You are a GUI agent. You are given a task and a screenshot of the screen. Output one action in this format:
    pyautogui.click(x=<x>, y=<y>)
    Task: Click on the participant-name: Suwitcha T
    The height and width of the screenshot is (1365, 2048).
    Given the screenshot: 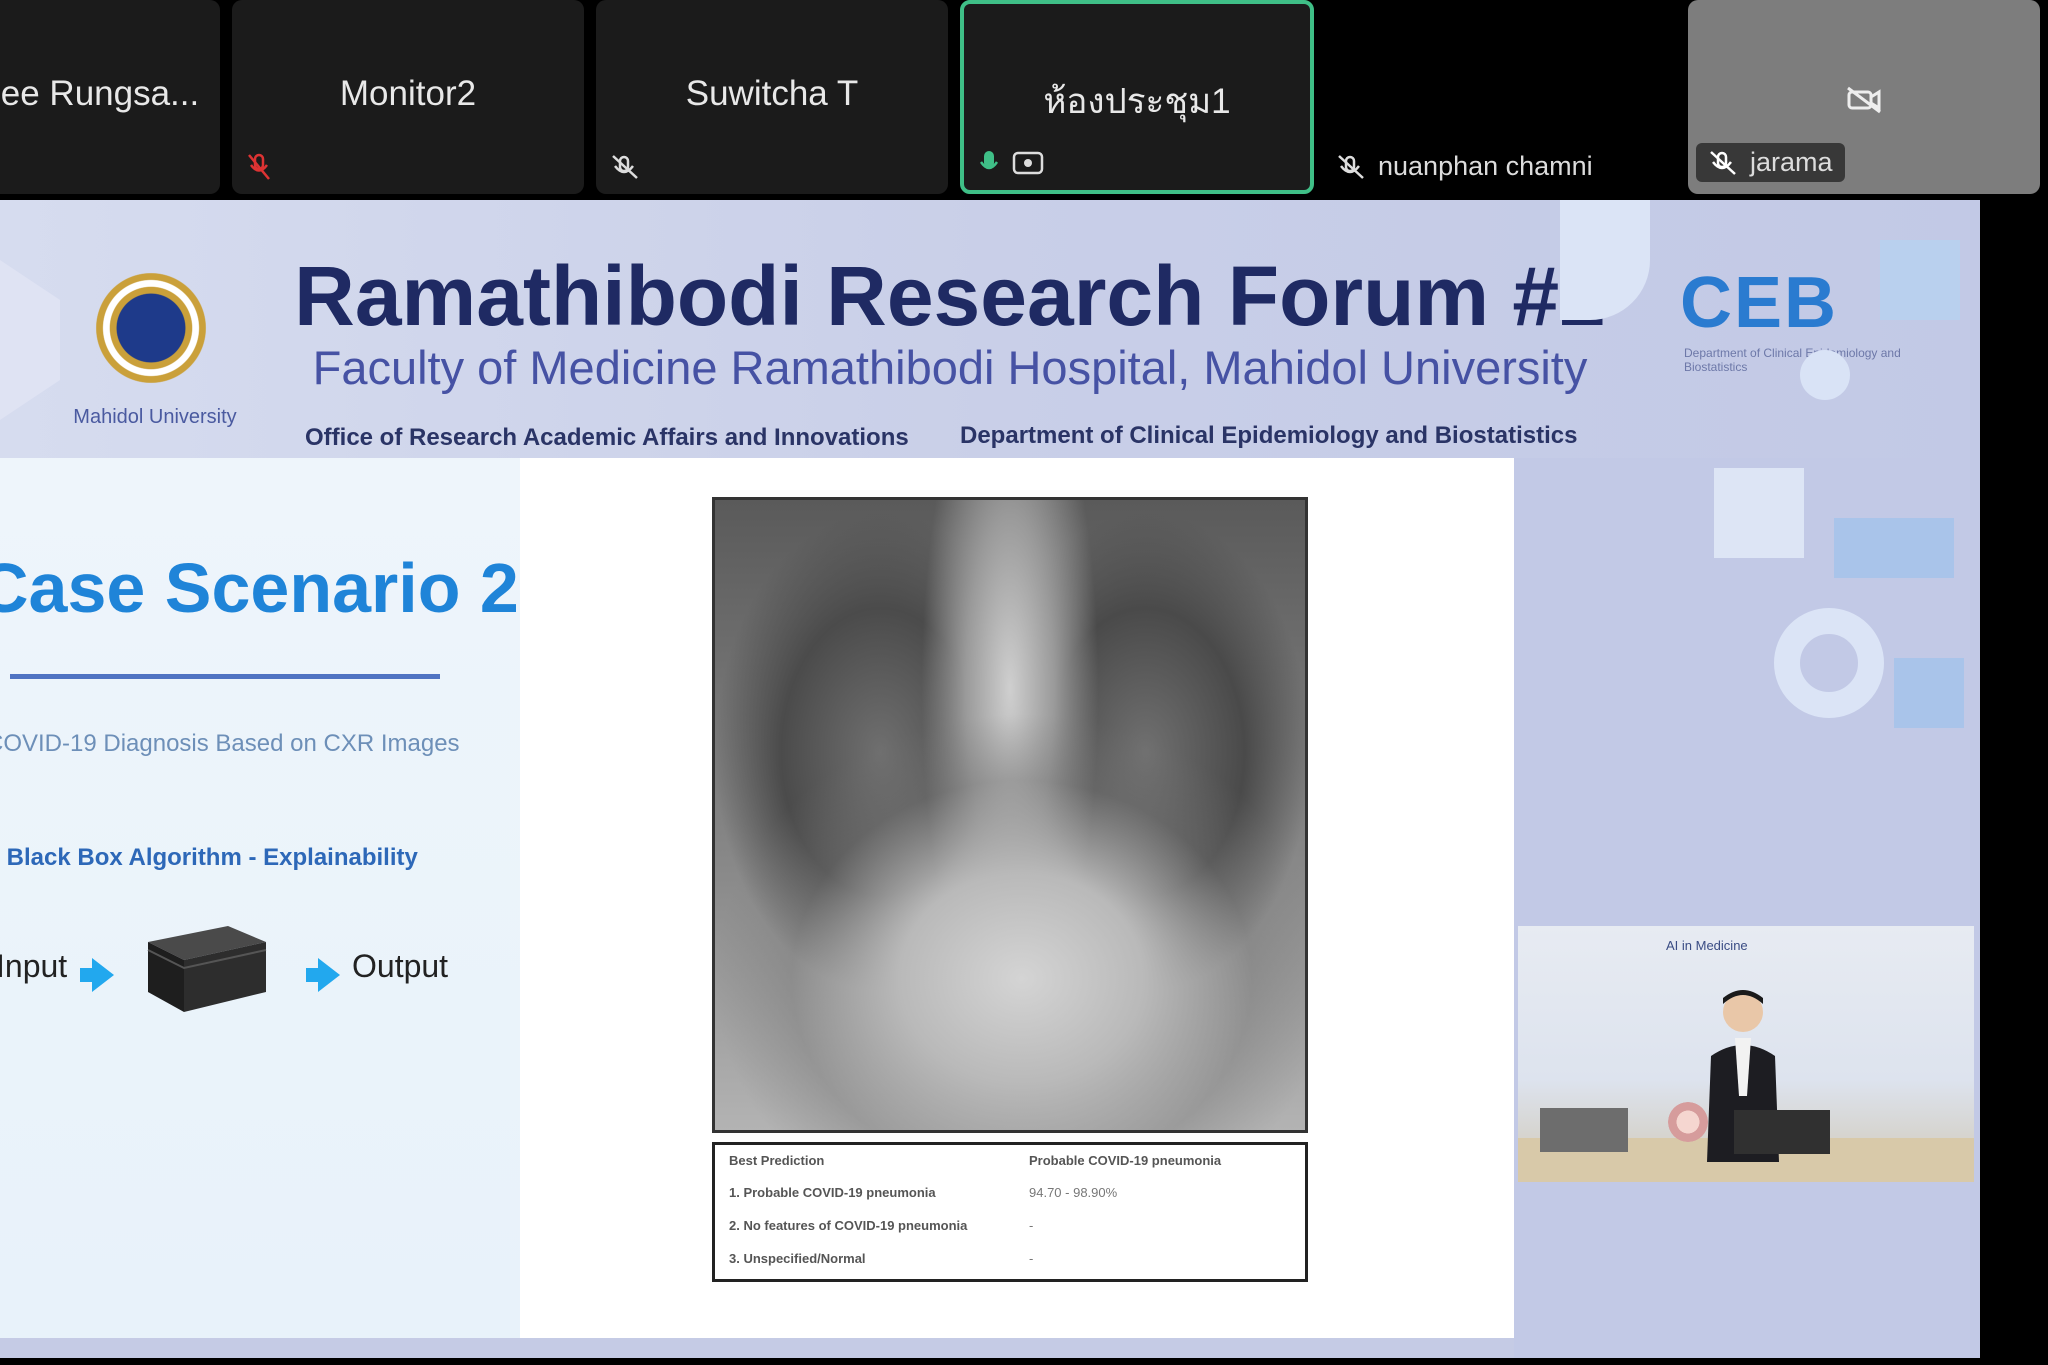 What is the action you would take?
    pyautogui.click(x=772, y=93)
    